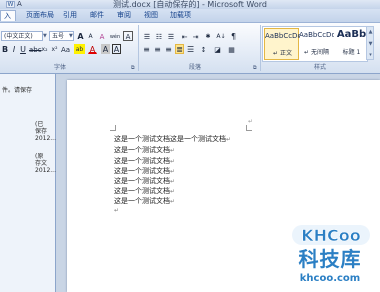  Describe the element at coordinates (217, 49) in the screenshot. I see `shading-button: ◪` at that location.